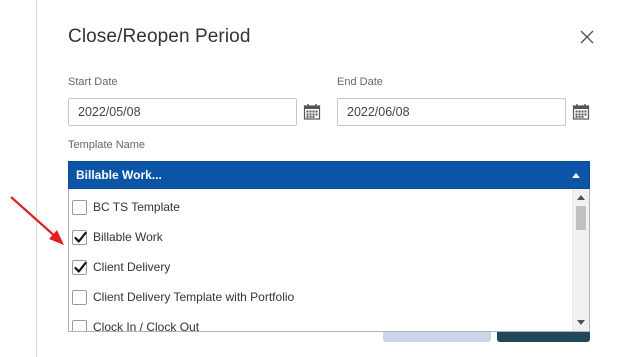  Describe the element at coordinates (320, 267) in the screenshot. I see `template-option: Client Delivery` at that location.